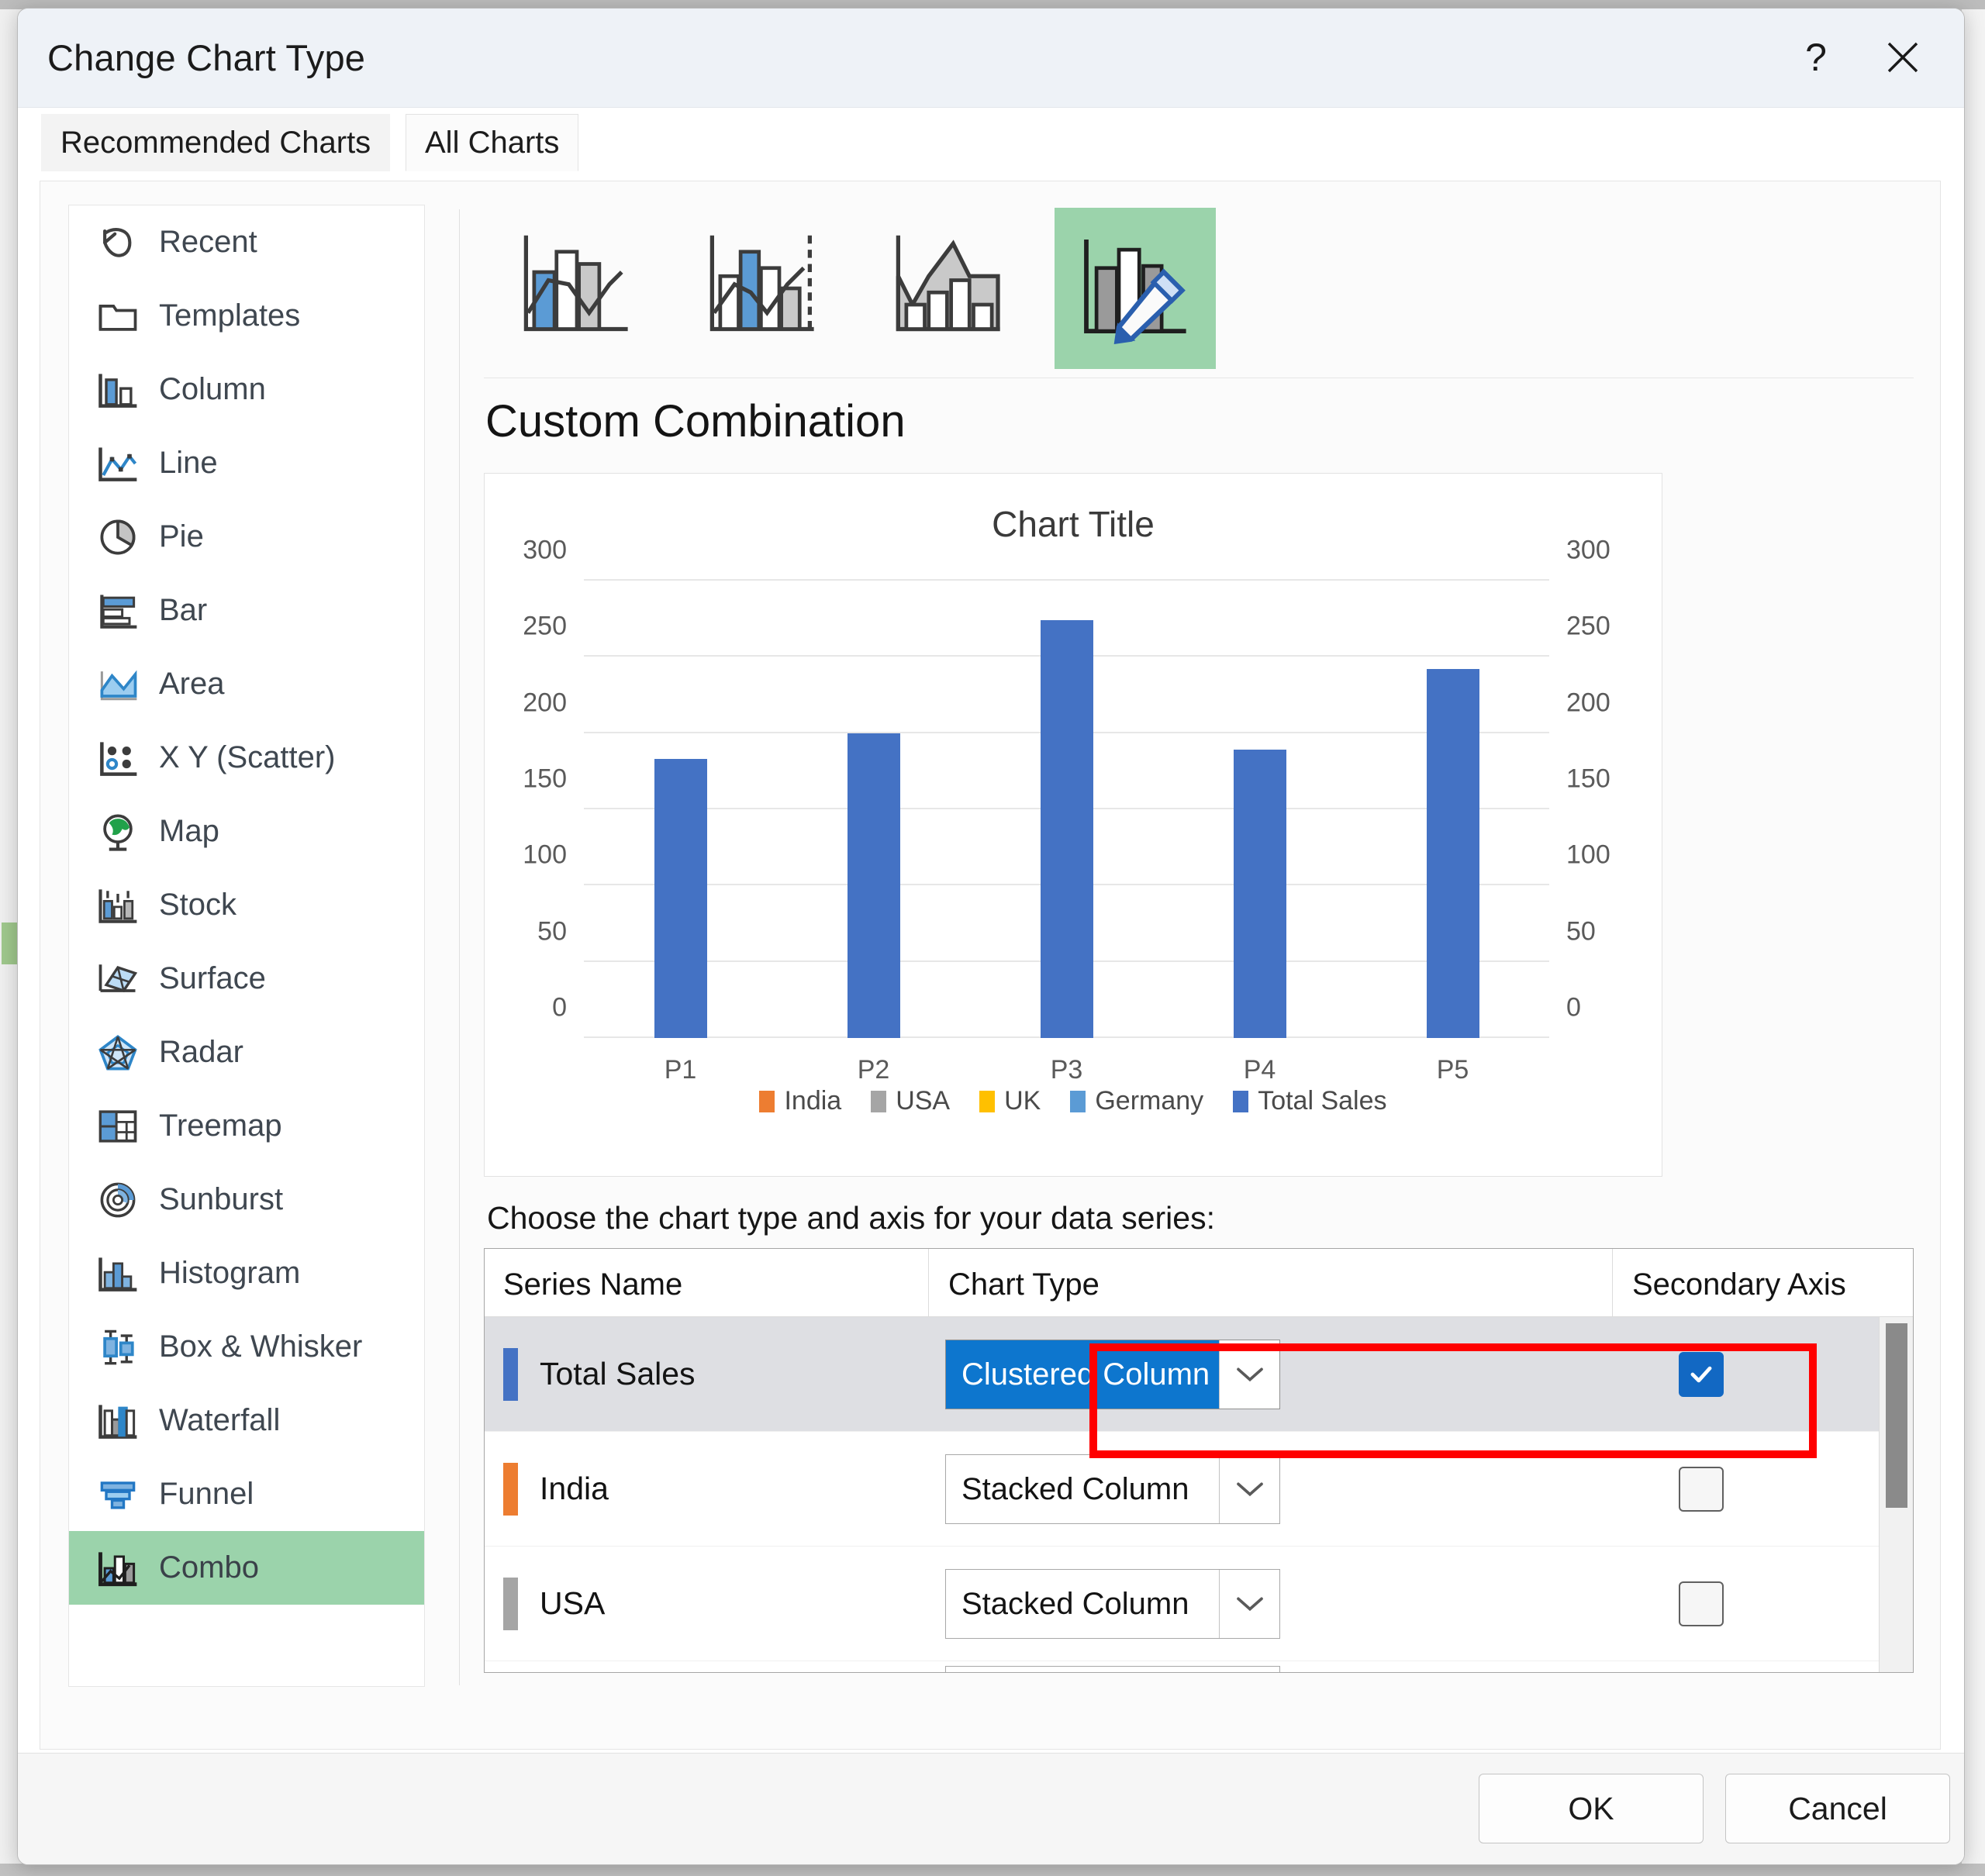 This screenshot has width=1985, height=1876. I want to click on column-header-chart-type: Chart Type, so click(1024, 1284).